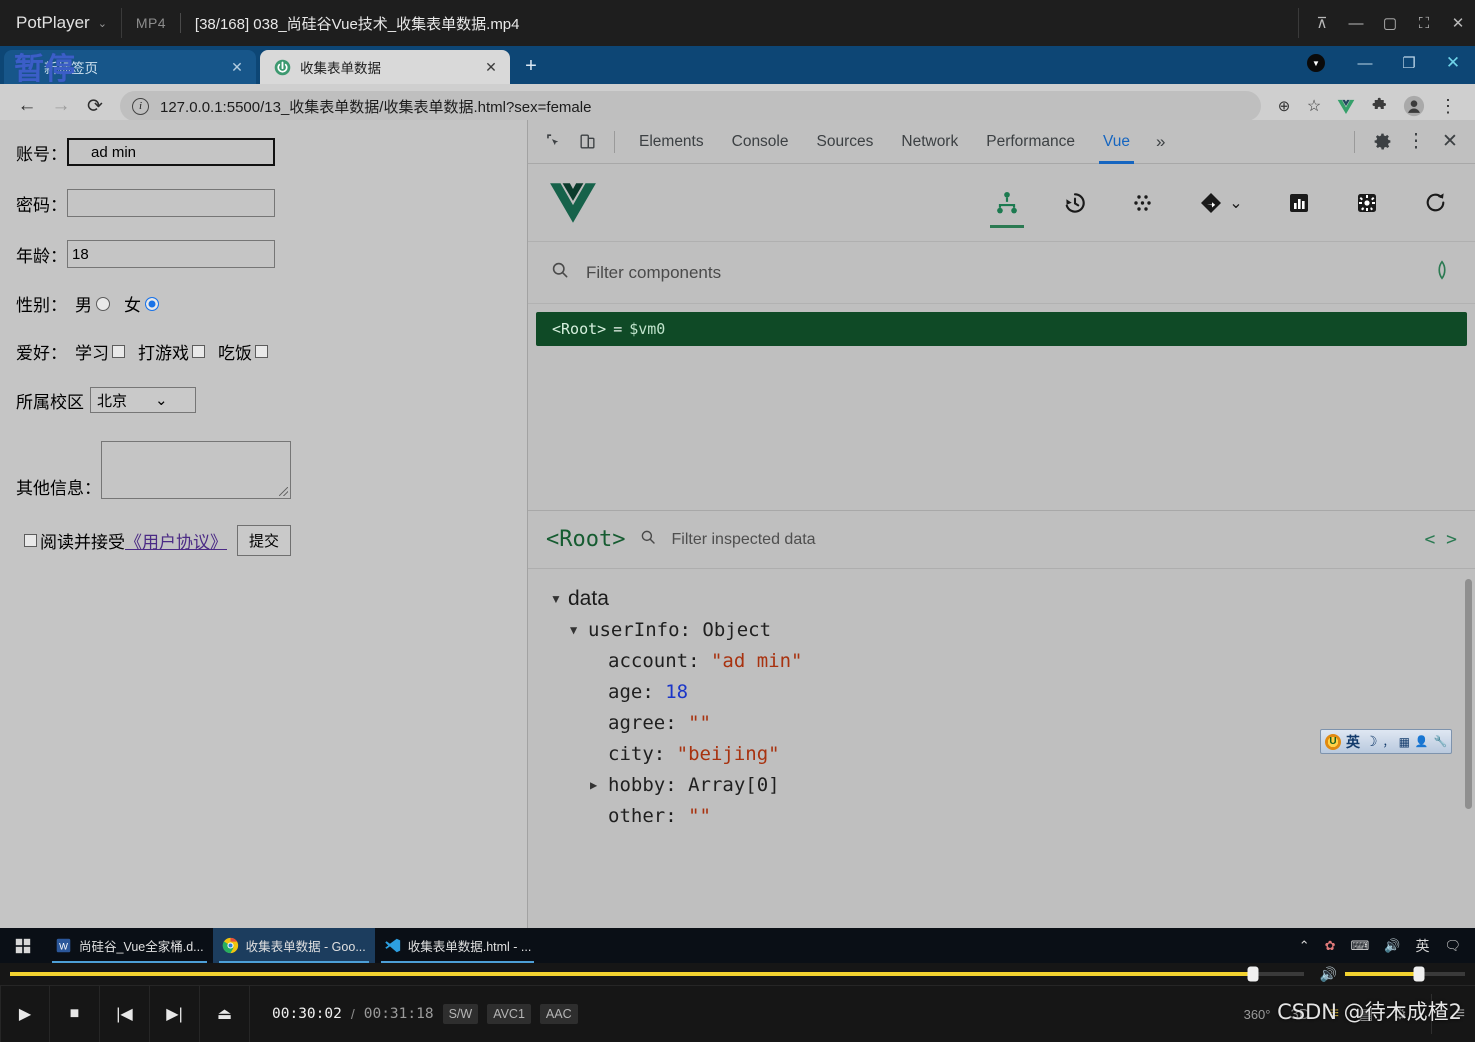 The image size is (1475, 1042). Describe the element at coordinates (553, 142) in the screenshot. I see `inspect-element-icon` at that location.